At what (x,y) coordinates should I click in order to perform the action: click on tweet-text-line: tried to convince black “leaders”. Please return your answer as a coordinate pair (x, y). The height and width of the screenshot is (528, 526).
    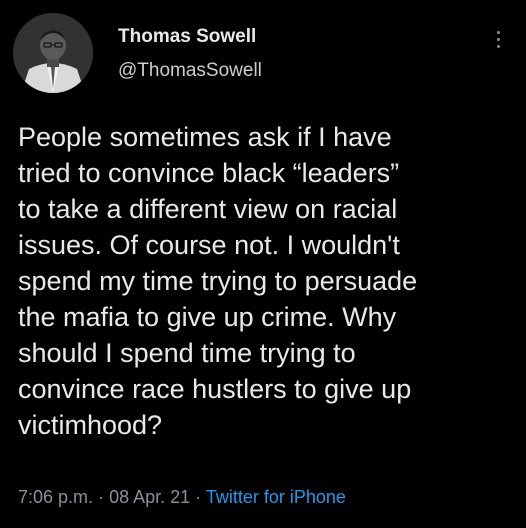
    Looking at the image, I should click on (209, 173).